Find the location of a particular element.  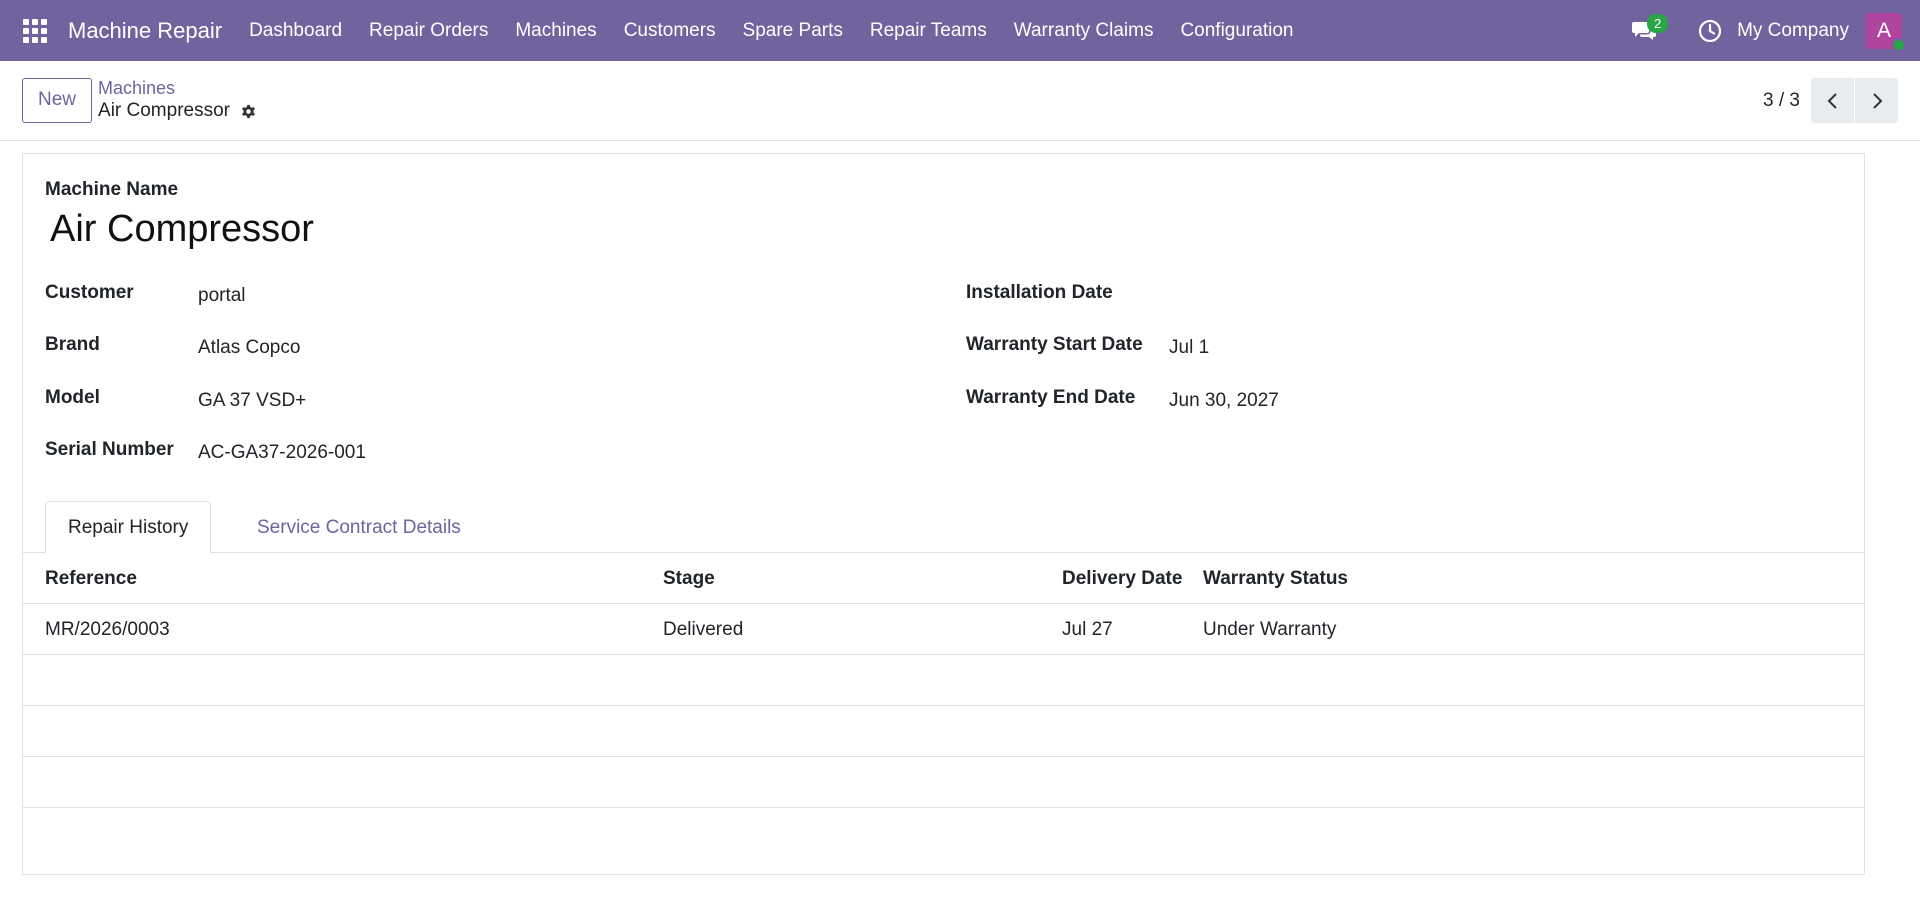

cell-warranty-status: Under Warranty is located at coordinates (1270, 629).